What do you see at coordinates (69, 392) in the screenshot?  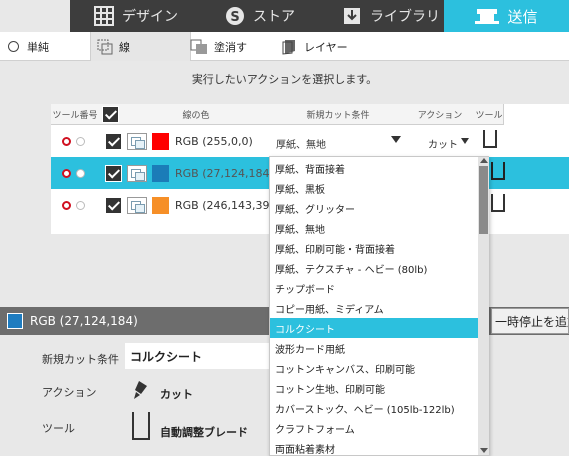 I see `action-label: アクション` at bounding box center [69, 392].